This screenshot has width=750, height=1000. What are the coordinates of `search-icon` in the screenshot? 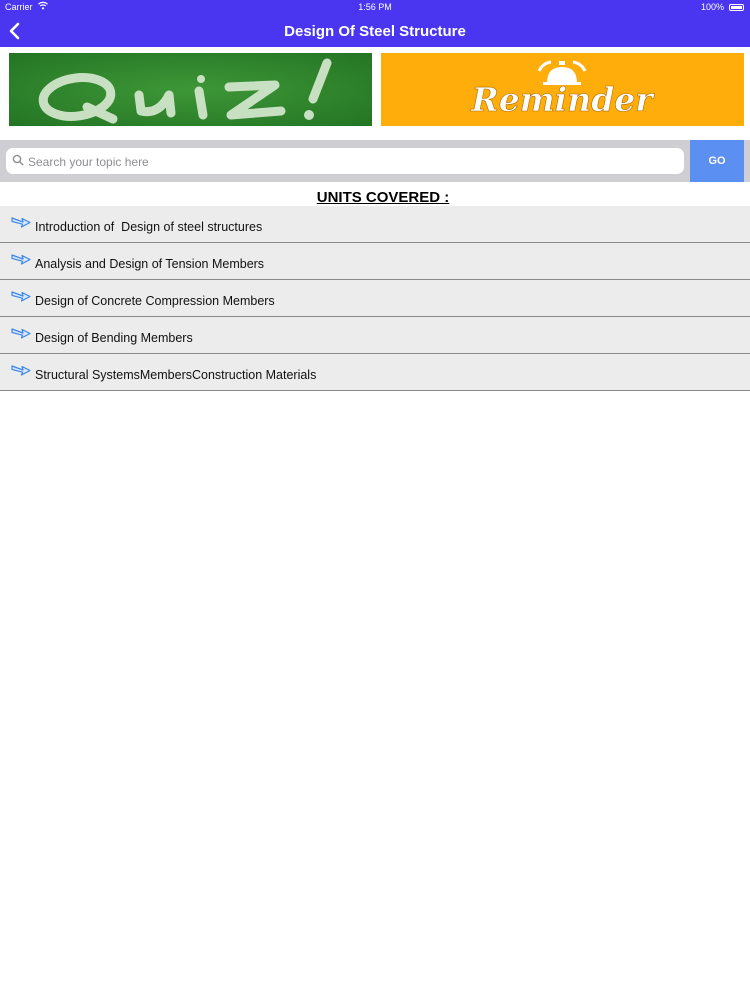 It's located at (18, 160).